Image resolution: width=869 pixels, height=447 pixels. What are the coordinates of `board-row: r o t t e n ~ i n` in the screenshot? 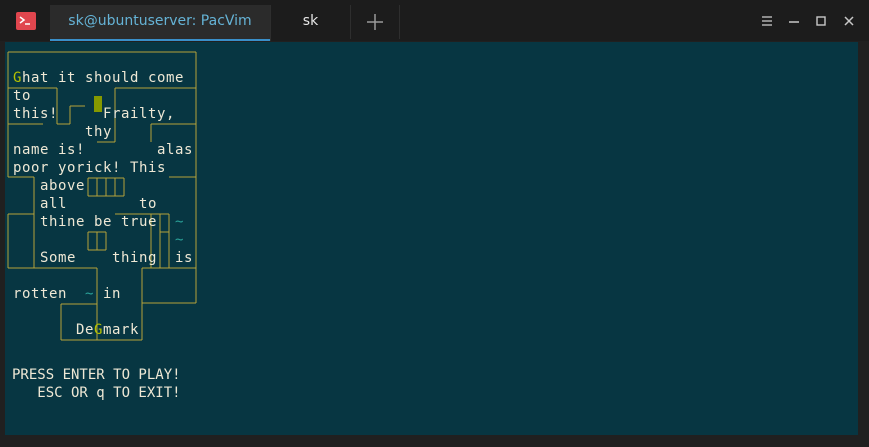 It's located at (112, 294).